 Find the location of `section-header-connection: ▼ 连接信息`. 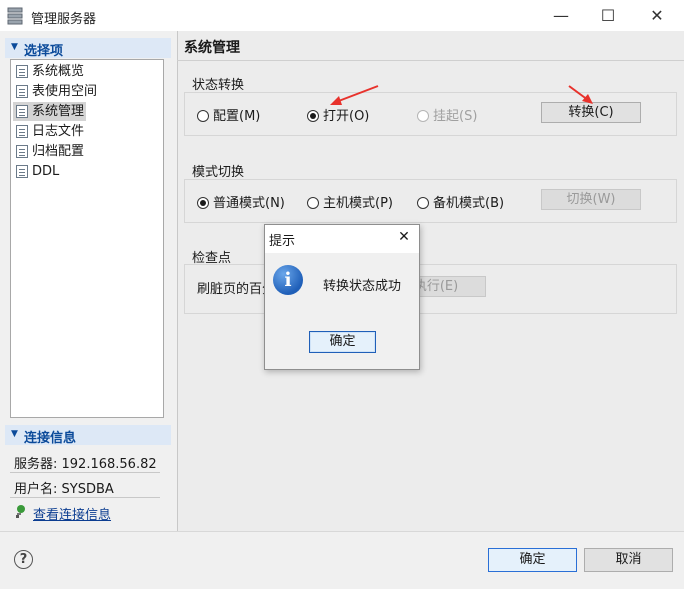

section-header-connection: ▼ 连接信息 is located at coordinates (88, 435).